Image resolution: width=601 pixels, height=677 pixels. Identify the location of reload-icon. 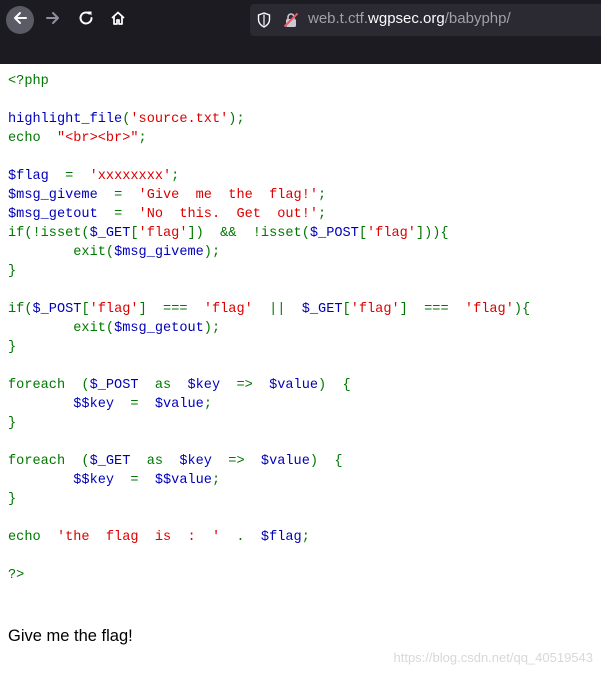
(86, 20).